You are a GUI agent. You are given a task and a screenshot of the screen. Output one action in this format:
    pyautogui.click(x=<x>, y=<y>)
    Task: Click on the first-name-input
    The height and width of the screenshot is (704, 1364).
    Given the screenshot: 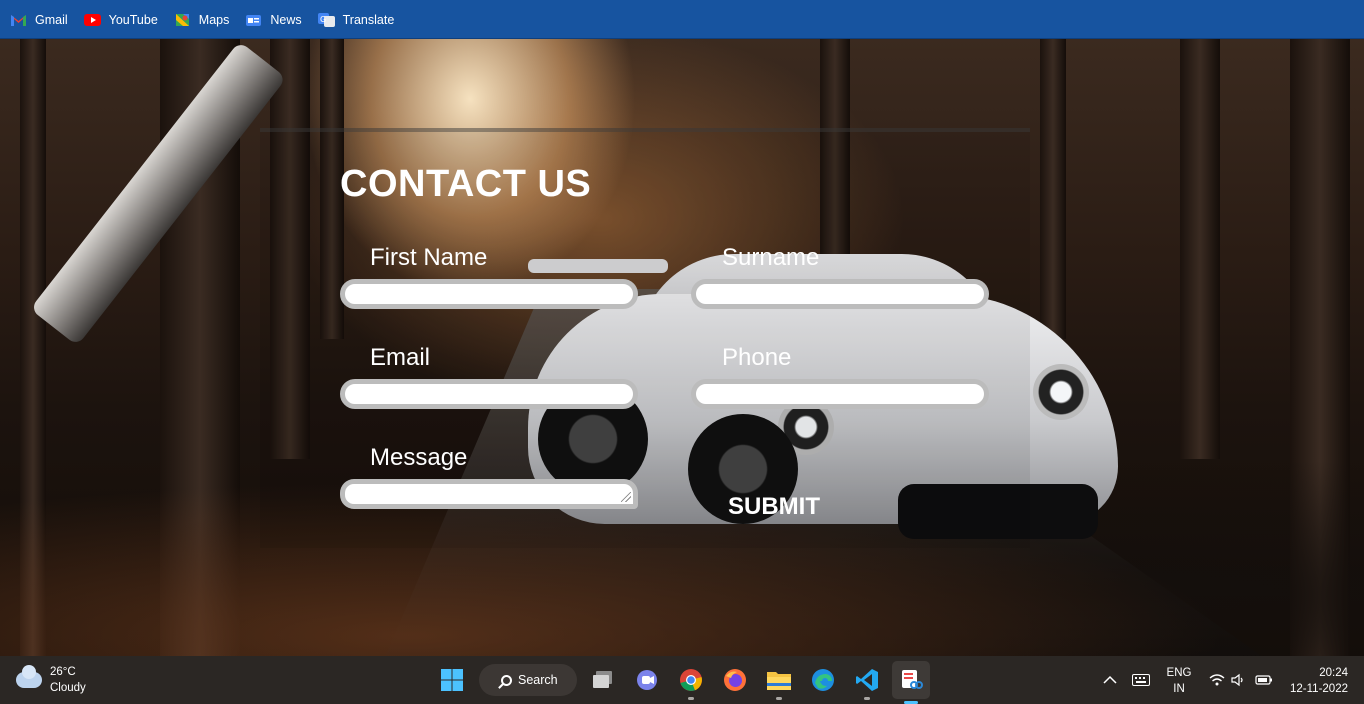 What is the action you would take?
    pyautogui.click(x=489, y=294)
    